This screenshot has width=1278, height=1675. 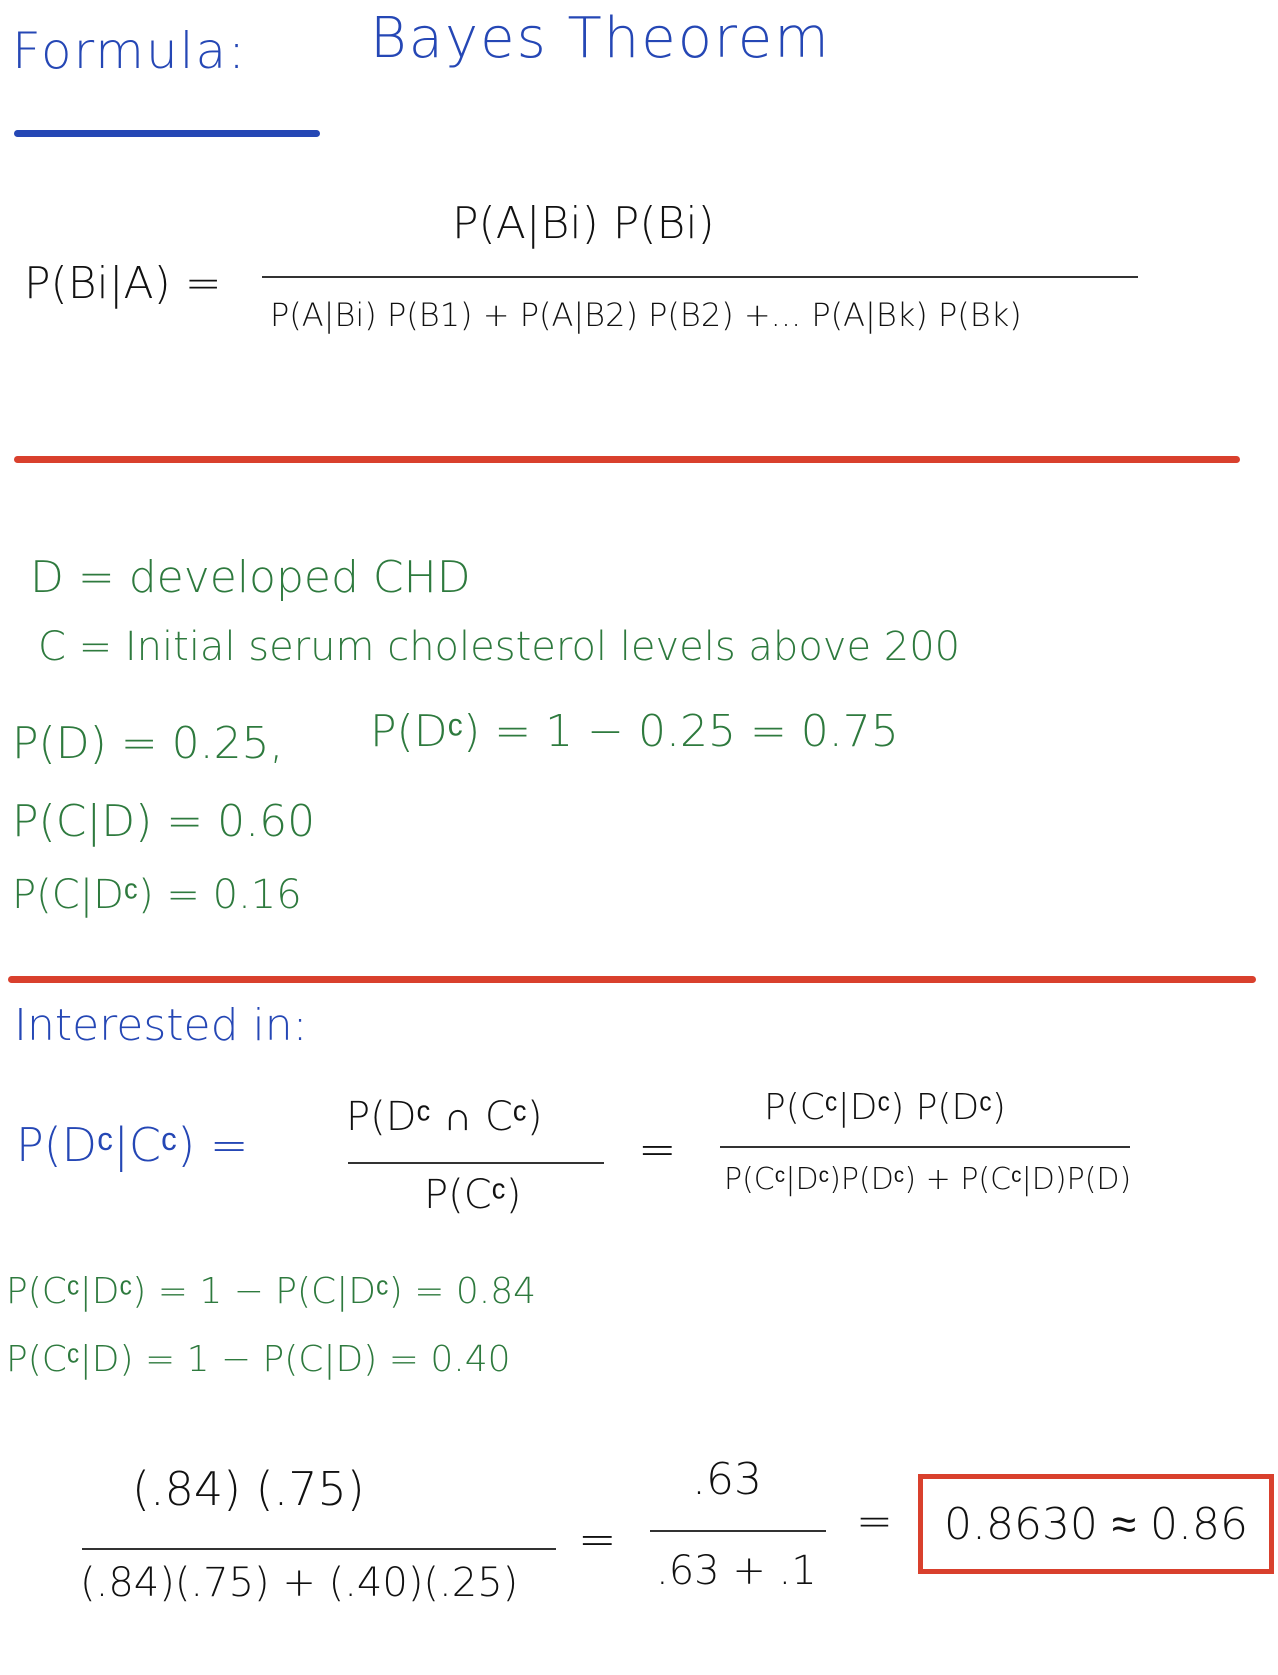 What do you see at coordinates (164, 821) in the screenshot?
I see `prob-c-given-d: P(C|D) = 0.60` at bounding box center [164, 821].